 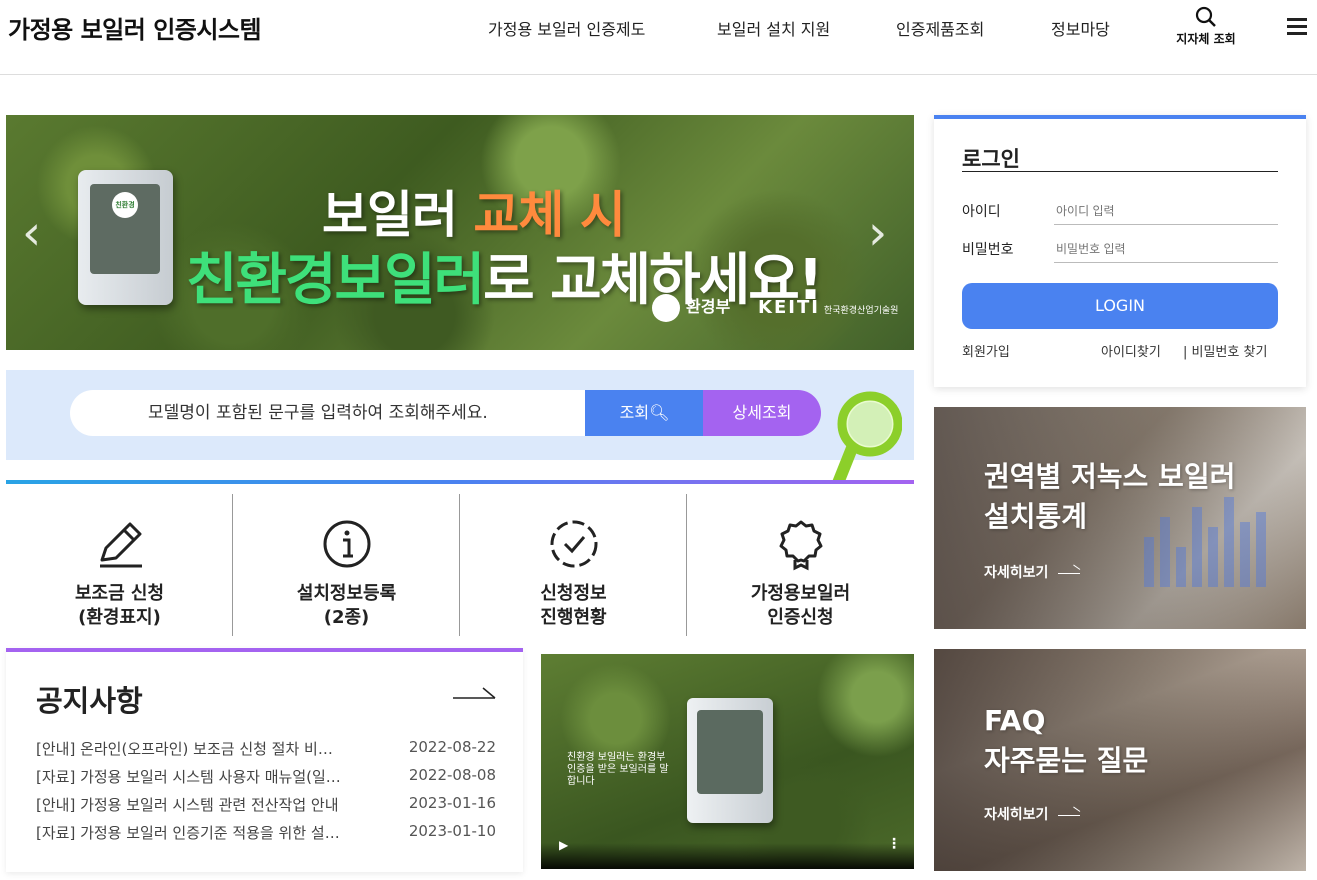 I want to click on play-icon: ▶, so click(x=563, y=845).